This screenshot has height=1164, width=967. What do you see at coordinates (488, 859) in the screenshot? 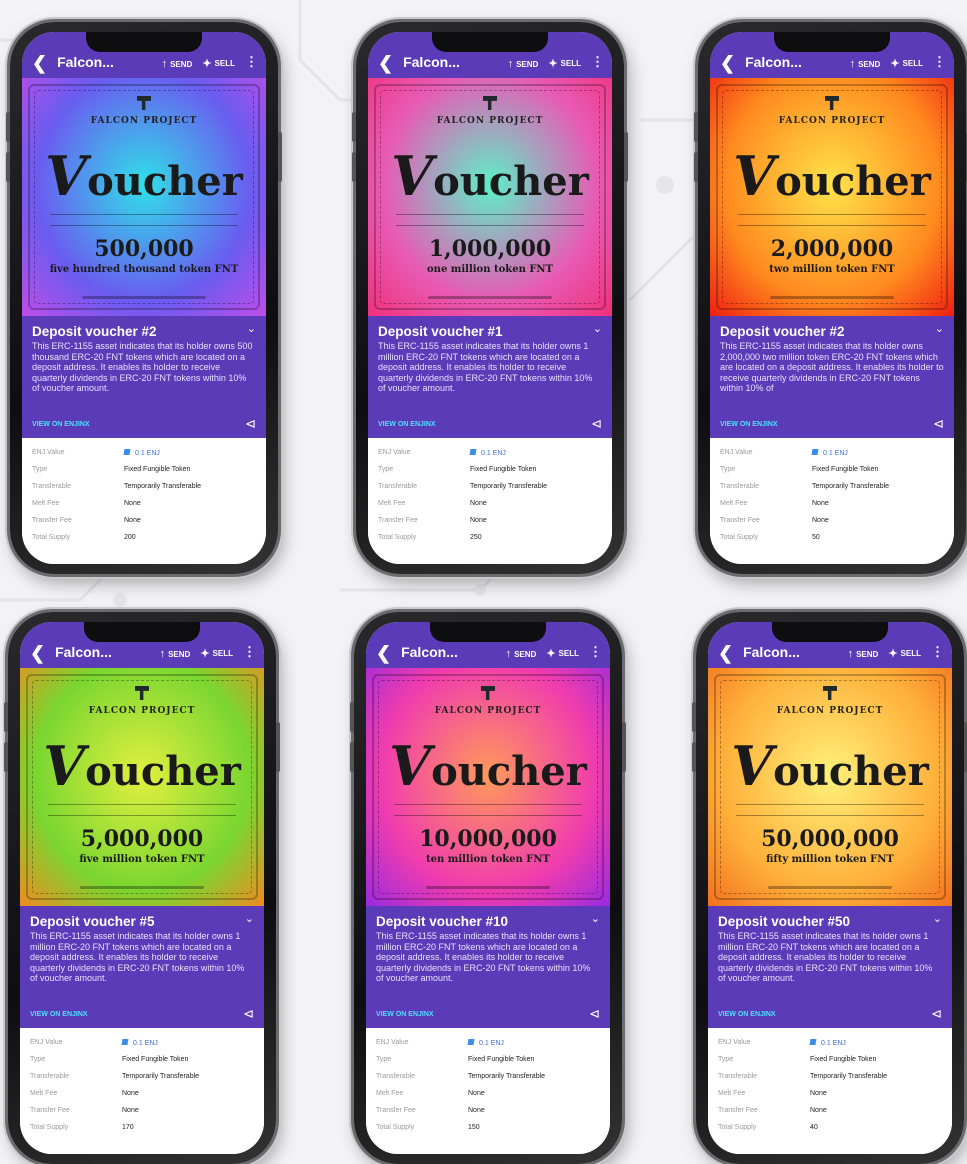
I see `voucher-amount-words: ten million token FNT` at bounding box center [488, 859].